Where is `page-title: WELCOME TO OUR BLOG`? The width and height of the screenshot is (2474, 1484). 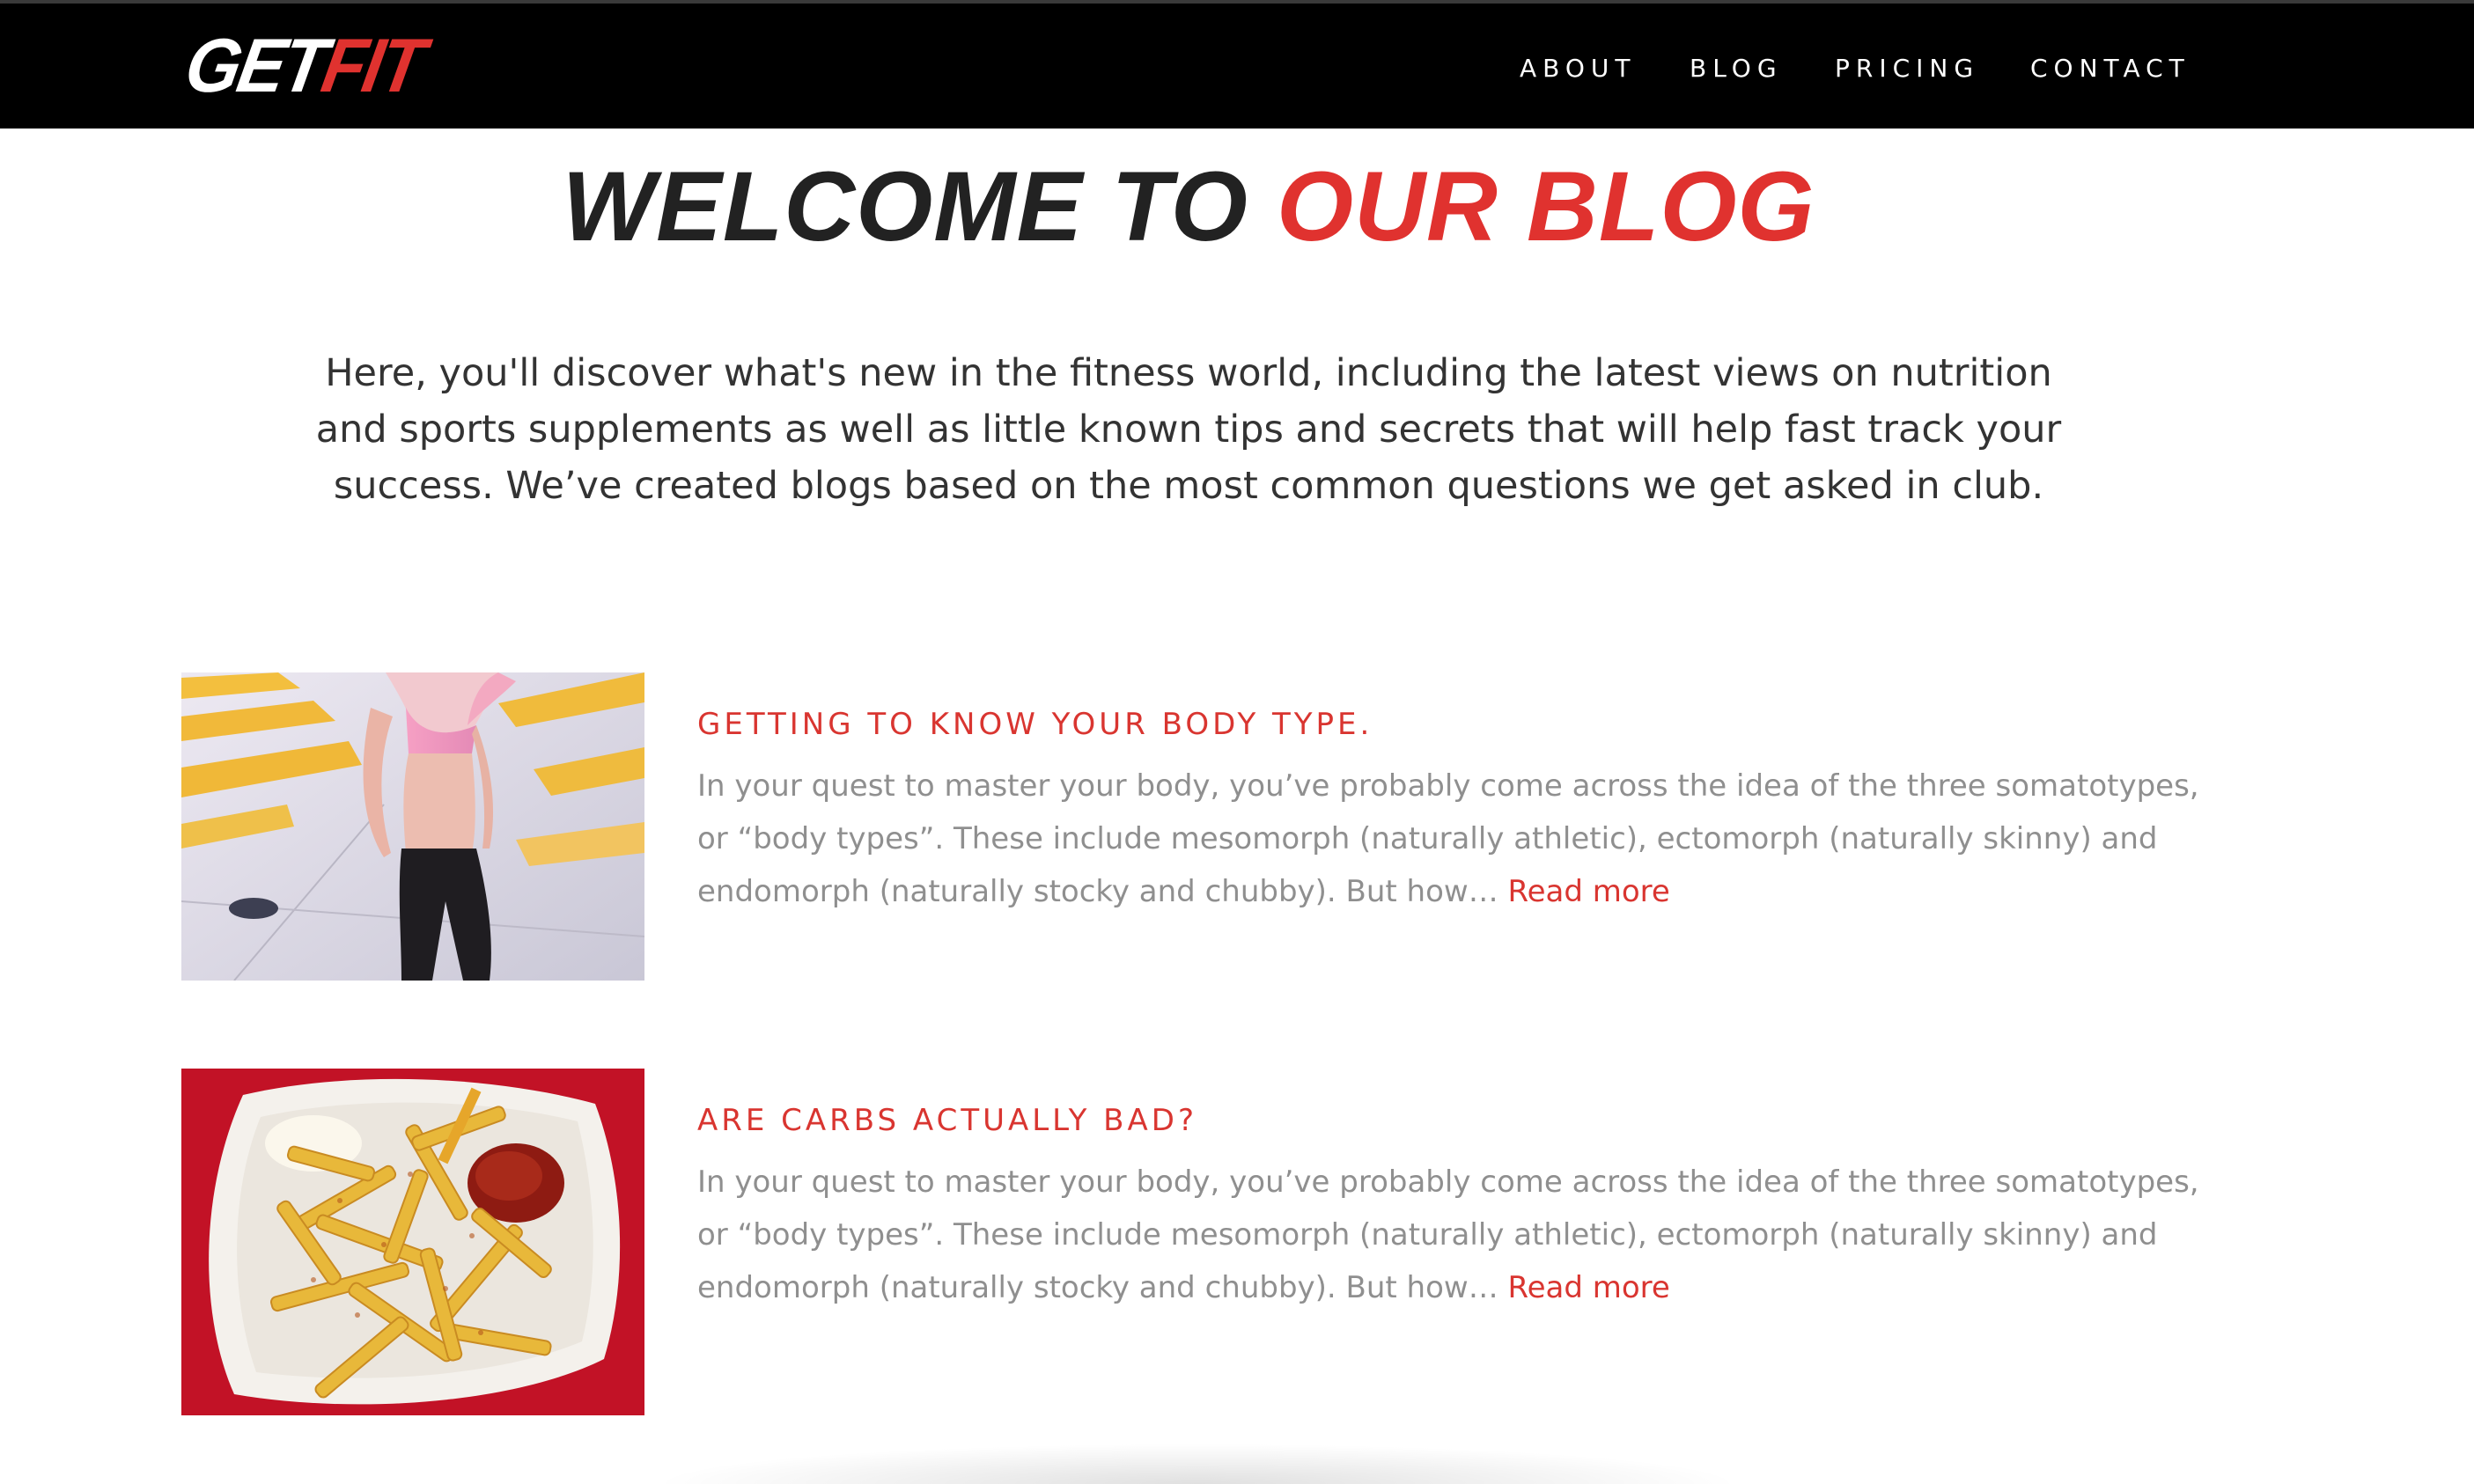 page-title: WELCOME TO OUR BLOG is located at coordinates (1189, 207).